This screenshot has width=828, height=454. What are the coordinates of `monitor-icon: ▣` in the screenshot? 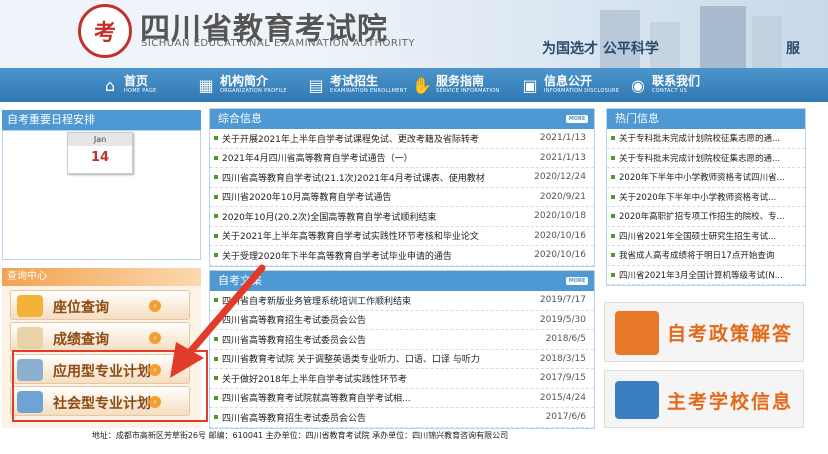 It's located at (530, 85).